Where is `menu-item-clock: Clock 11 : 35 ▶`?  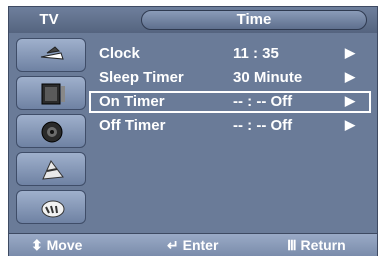 menu-item-clock: Clock 11 : 35 ▶ is located at coordinates (233, 54).